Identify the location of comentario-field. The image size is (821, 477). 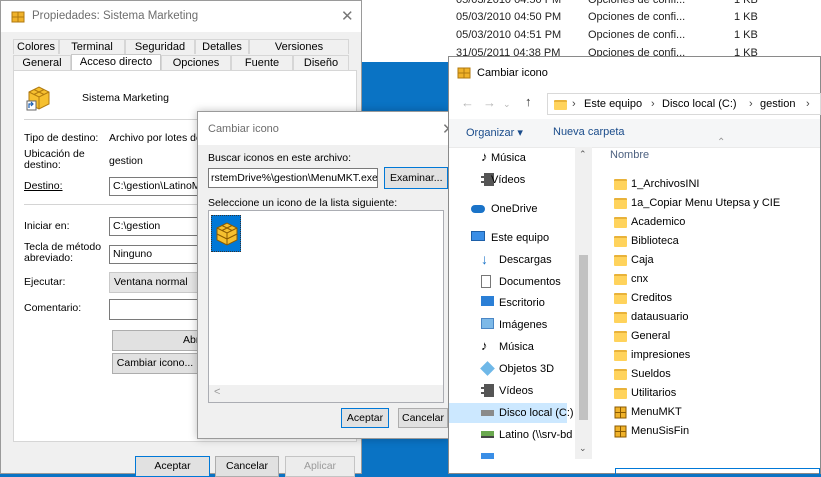
(155, 309).